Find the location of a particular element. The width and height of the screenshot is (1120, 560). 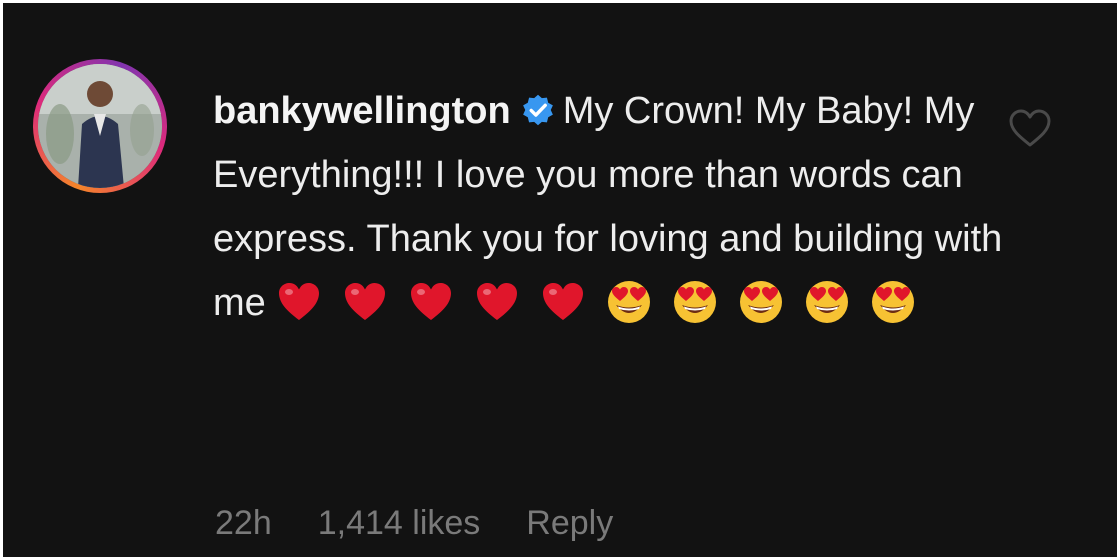

emoji-row is located at coordinates (606, 302).